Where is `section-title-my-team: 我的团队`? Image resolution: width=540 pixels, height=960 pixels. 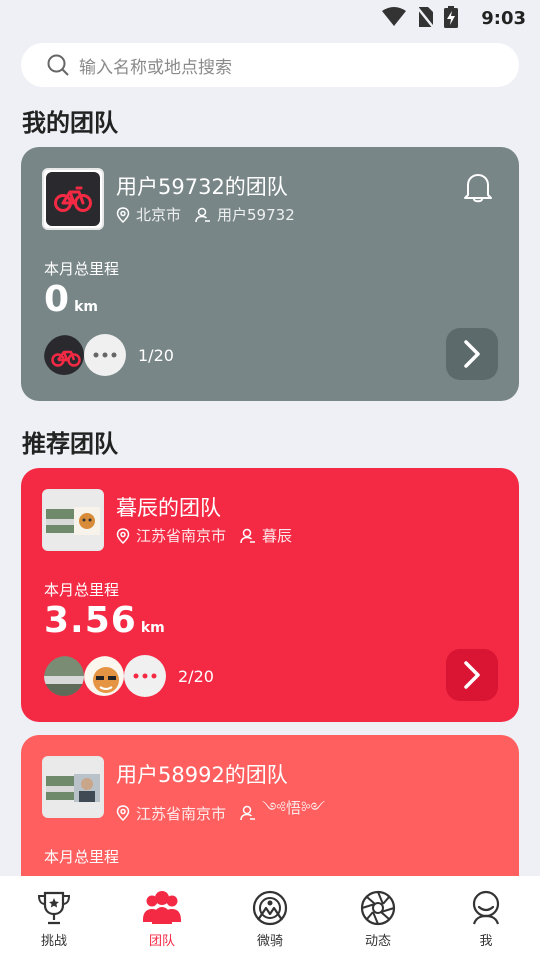 section-title-my-team: 我的团队 is located at coordinates (70, 123).